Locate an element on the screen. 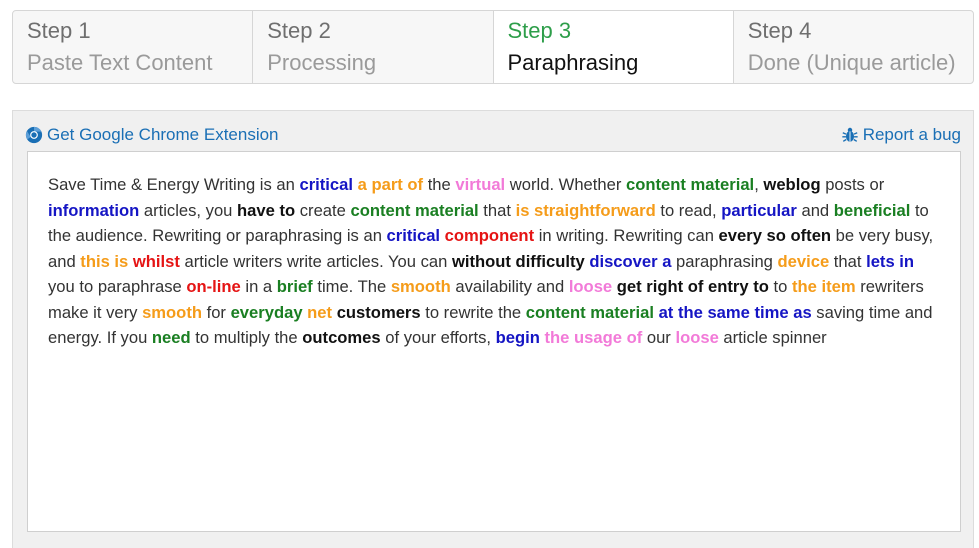 This screenshot has width=979, height=548. plain-text: paraphrasing is located at coordinates (724, 261).